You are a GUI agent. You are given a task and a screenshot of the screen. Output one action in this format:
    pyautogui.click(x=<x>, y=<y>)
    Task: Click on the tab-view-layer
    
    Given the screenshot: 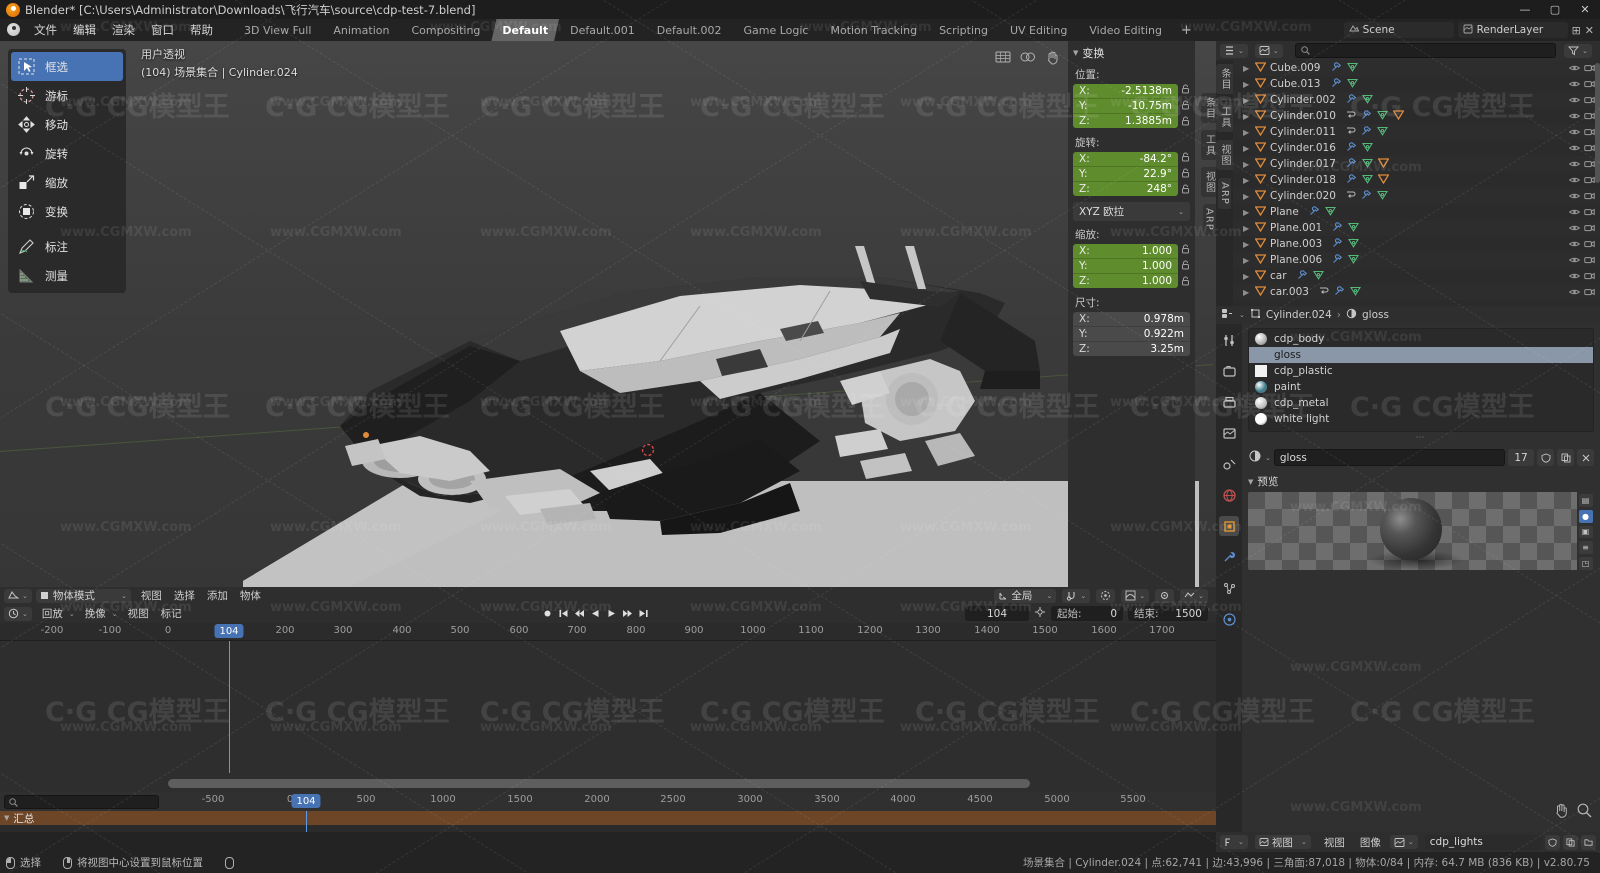 What is the action you would take?
    pyautogui.click(x=1229, y=433)
    